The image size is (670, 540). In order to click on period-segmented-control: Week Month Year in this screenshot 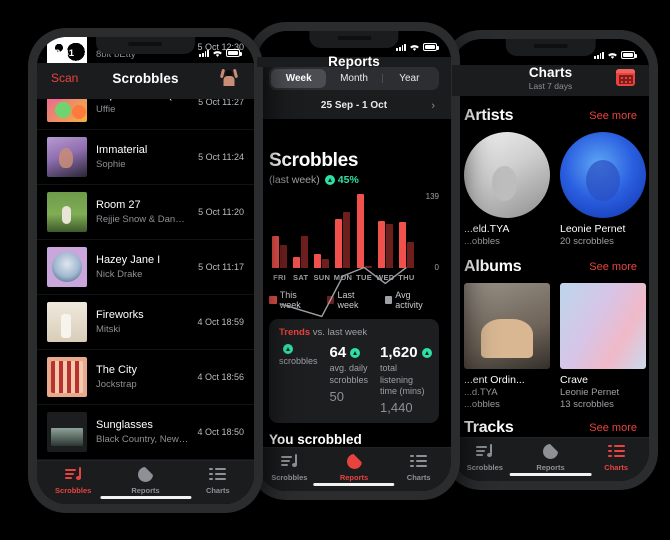, I will do `click(354, 81)`.